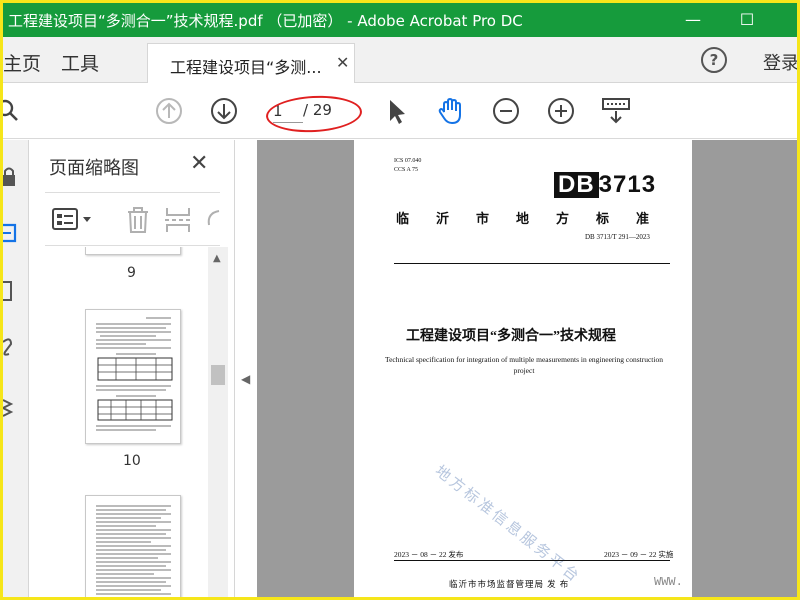  Describe the element at coordinates (511, 336) in the screenshot. I see `chinese-title: 工程建设项目“多测合一”技术规程` at that location.